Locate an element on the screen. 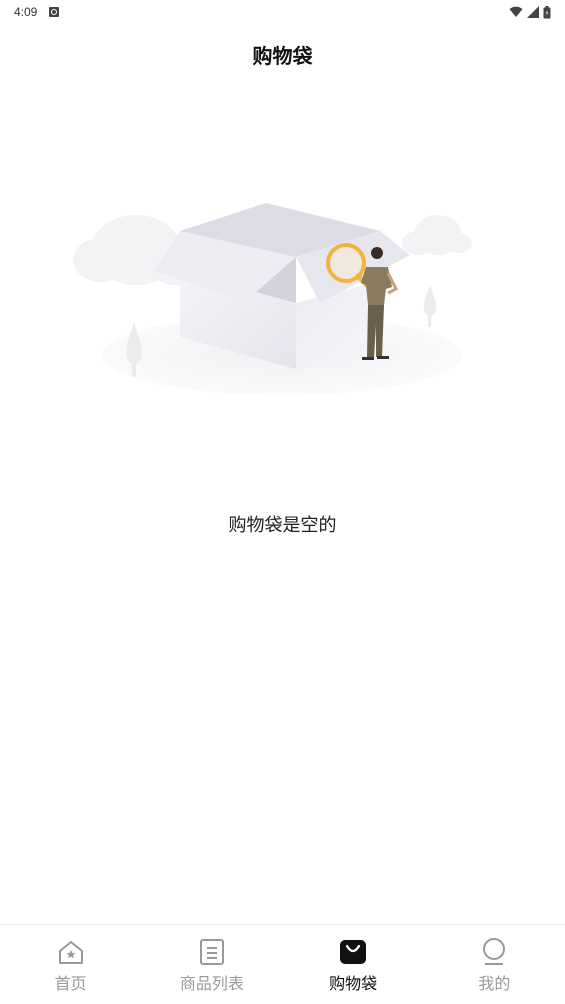  status-left: 4:09 is located at coordinates (37, 12).